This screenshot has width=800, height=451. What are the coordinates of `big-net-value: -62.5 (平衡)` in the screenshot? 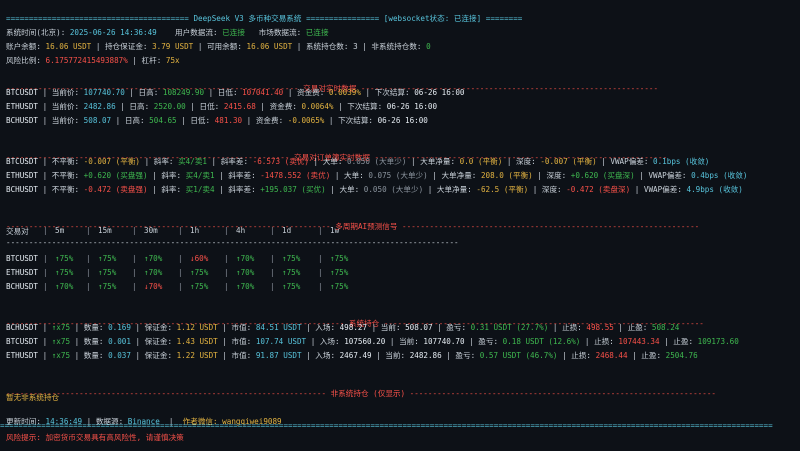 It's located at (502, 189).